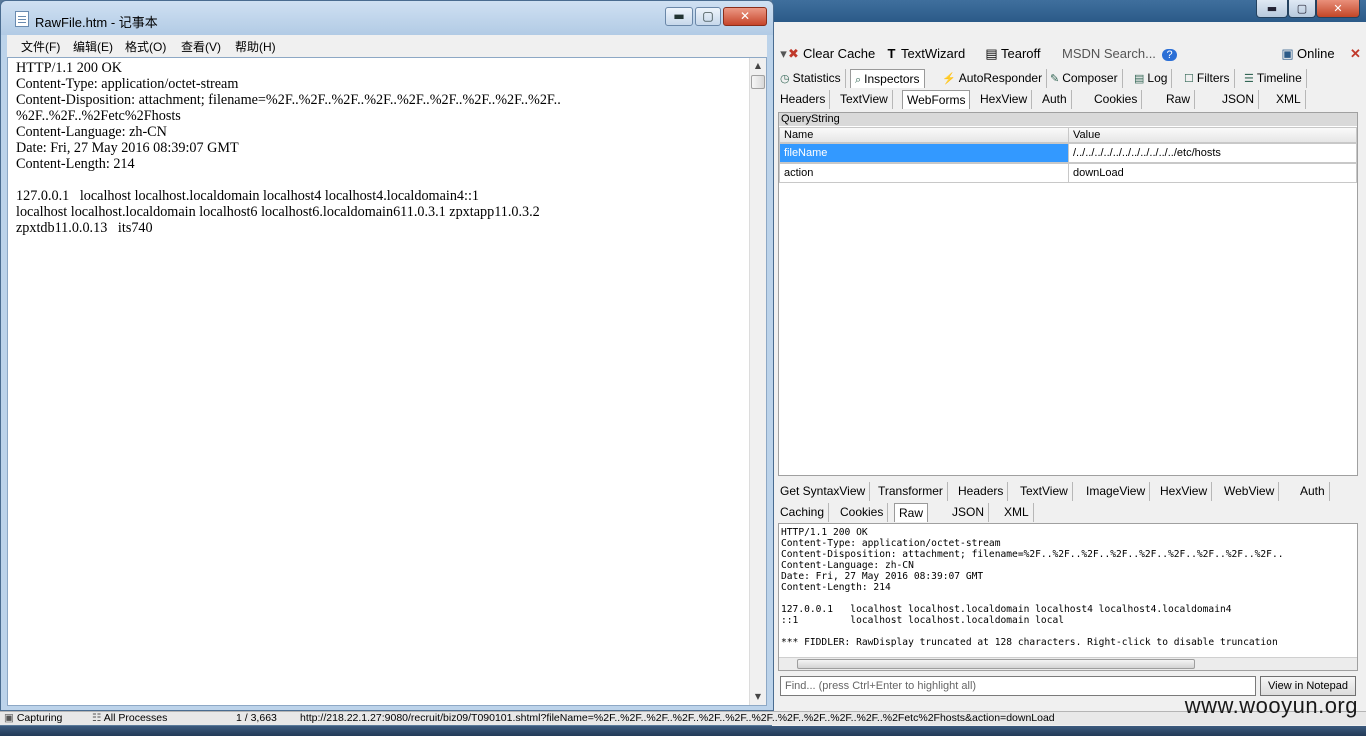 The height and width of the screenshot is (736, 1366). I want to click on tab-response-textview: TextView, so click(1044, 491).